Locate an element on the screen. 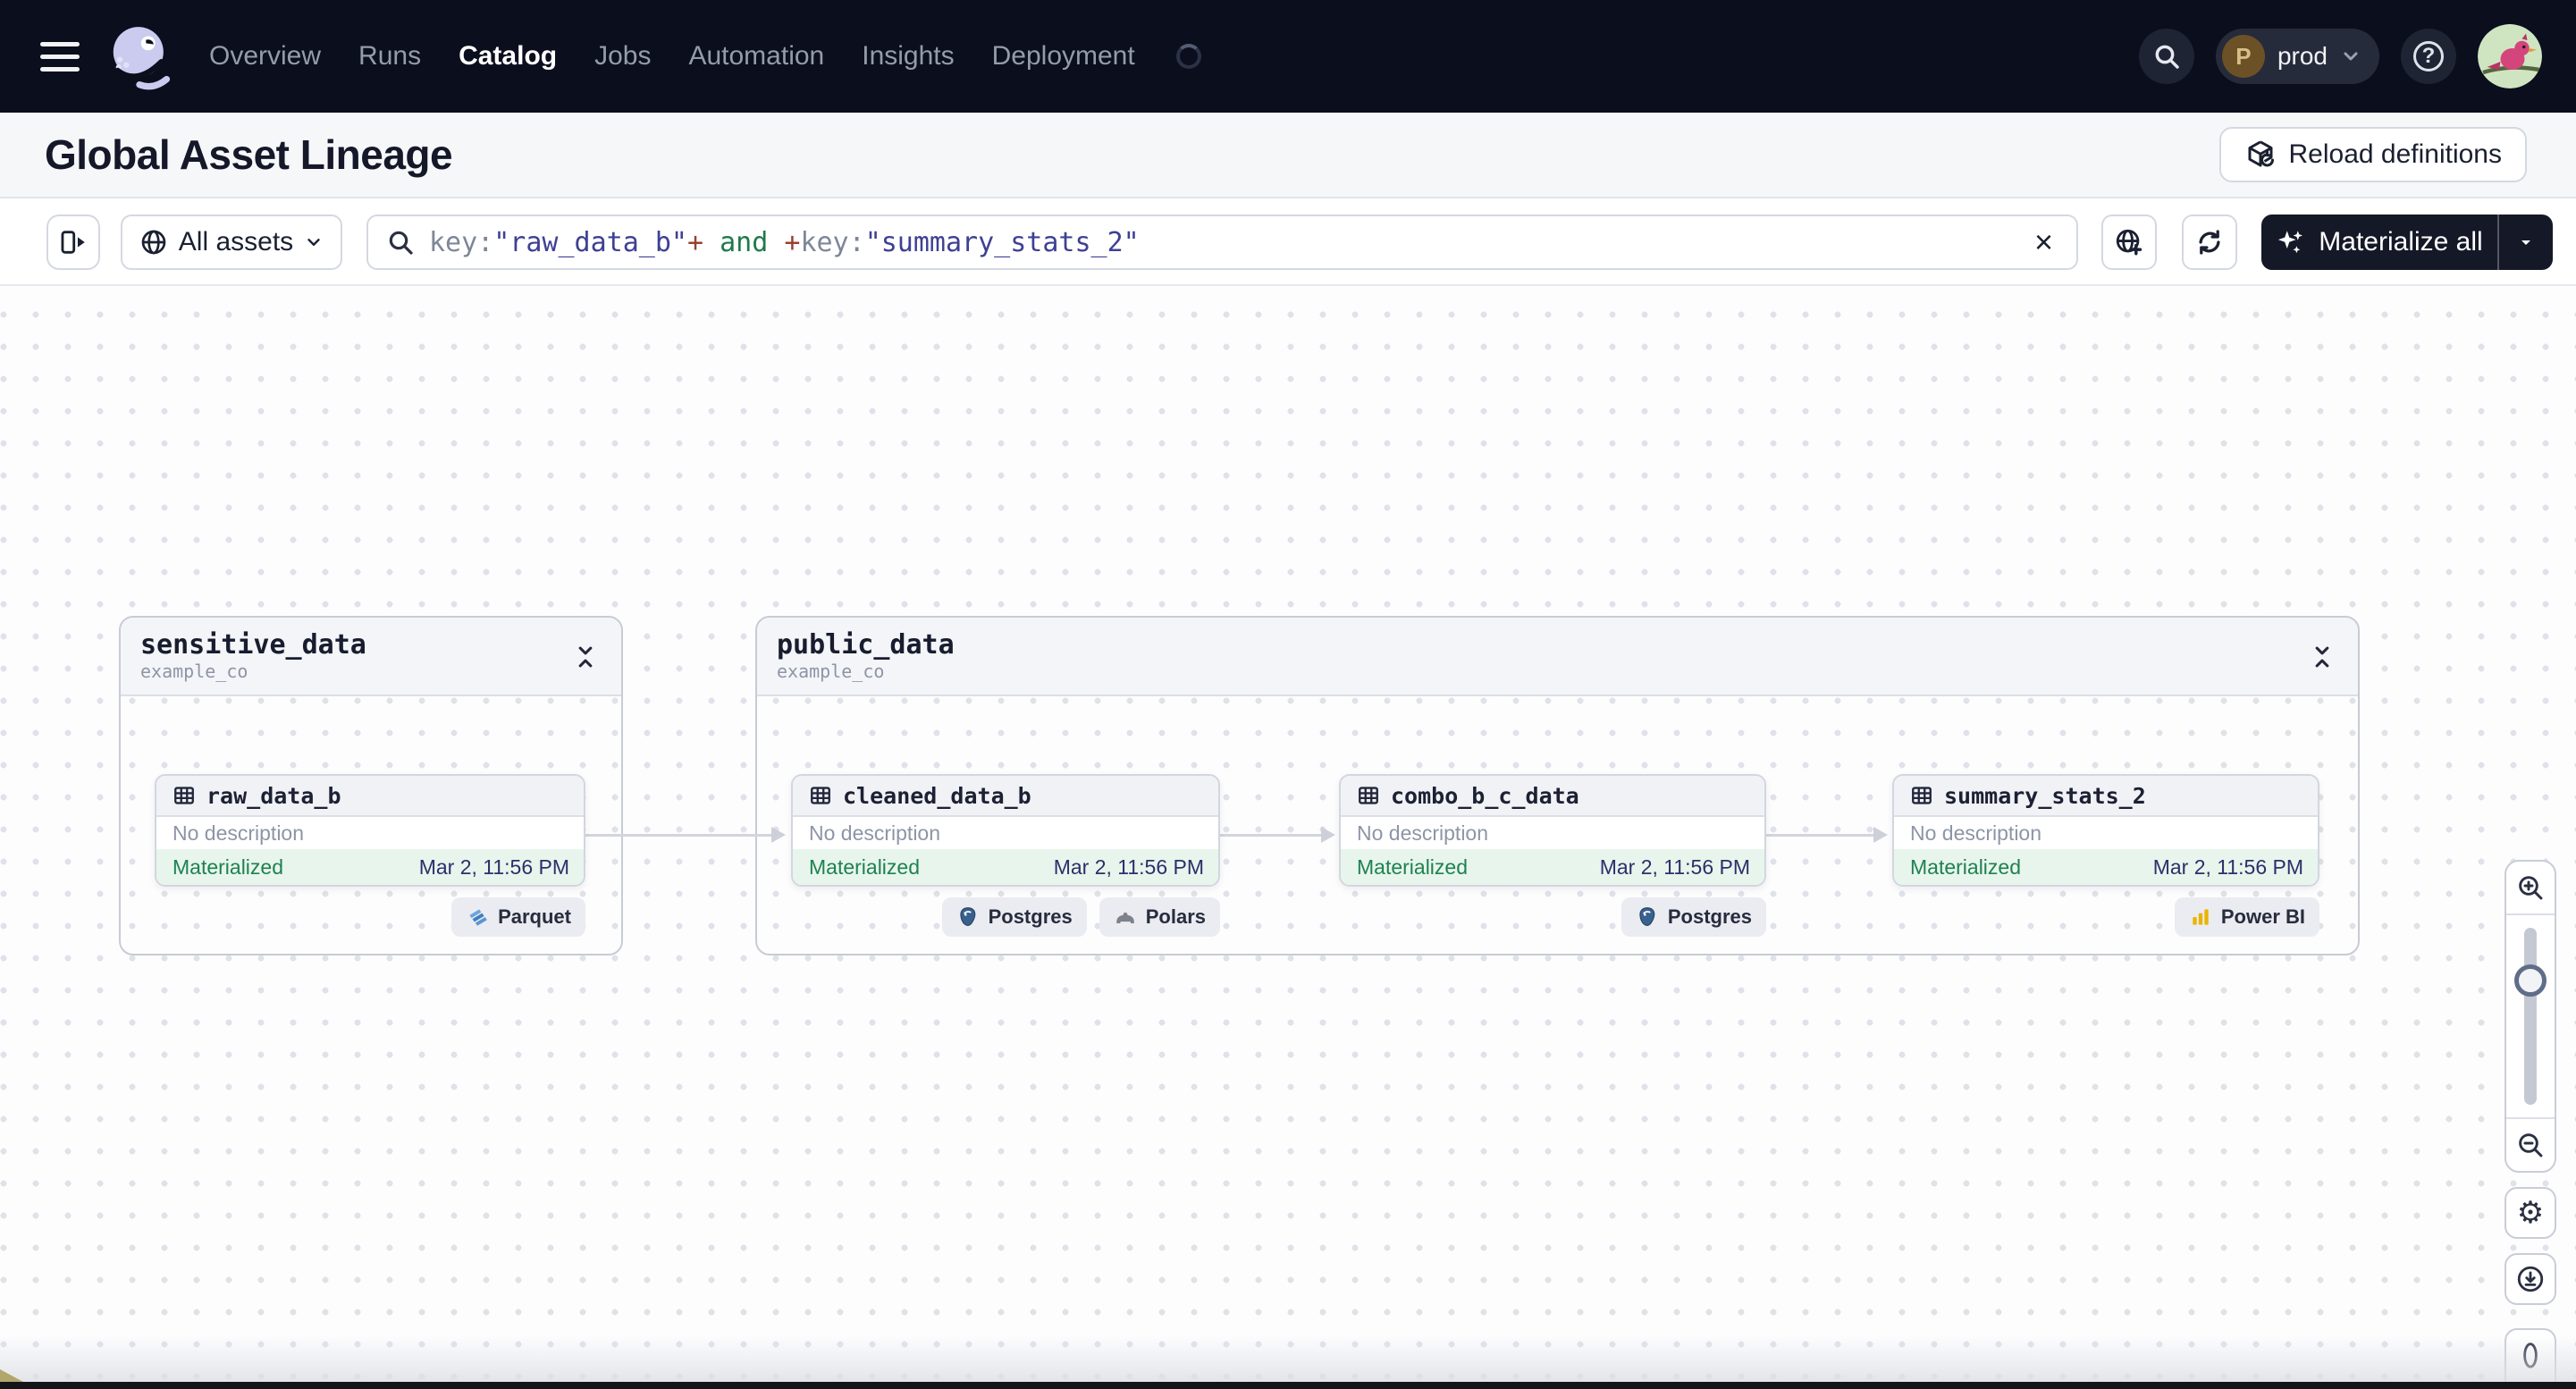  group-name: public_data is located at coordinates (866, 645).